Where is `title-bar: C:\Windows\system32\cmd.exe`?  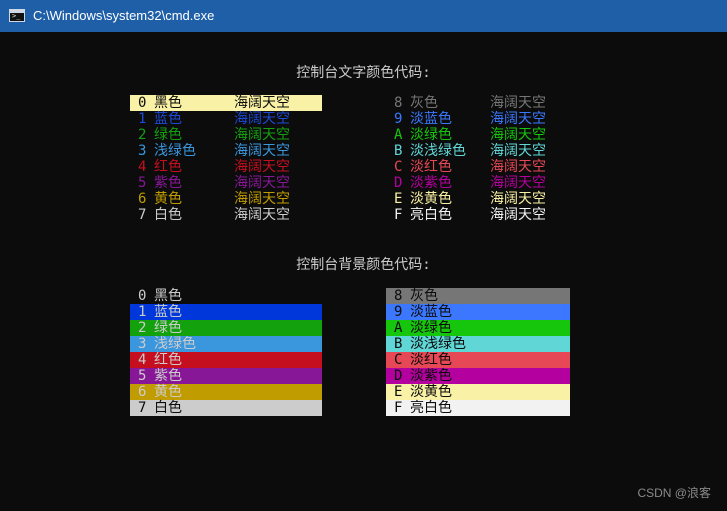 title-bar: C:\Windows\system32\cmd.exe is located at coordinates (363, 16).